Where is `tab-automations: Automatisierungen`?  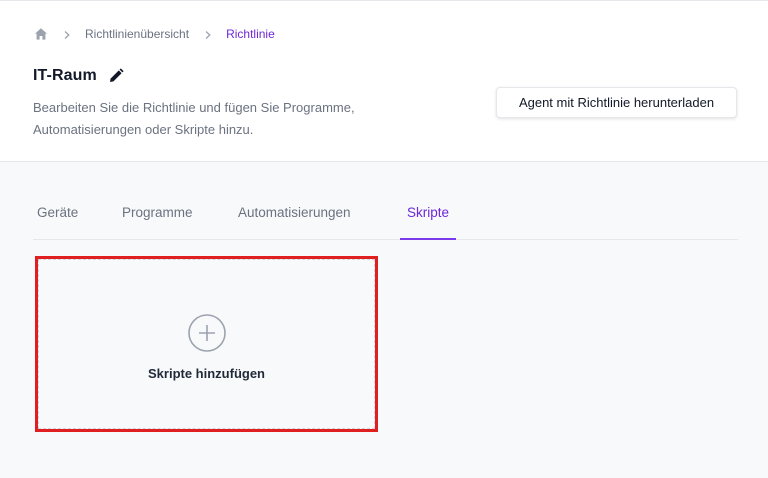 tab-automations: Automatisierungen is located at coordinates (294, 218).